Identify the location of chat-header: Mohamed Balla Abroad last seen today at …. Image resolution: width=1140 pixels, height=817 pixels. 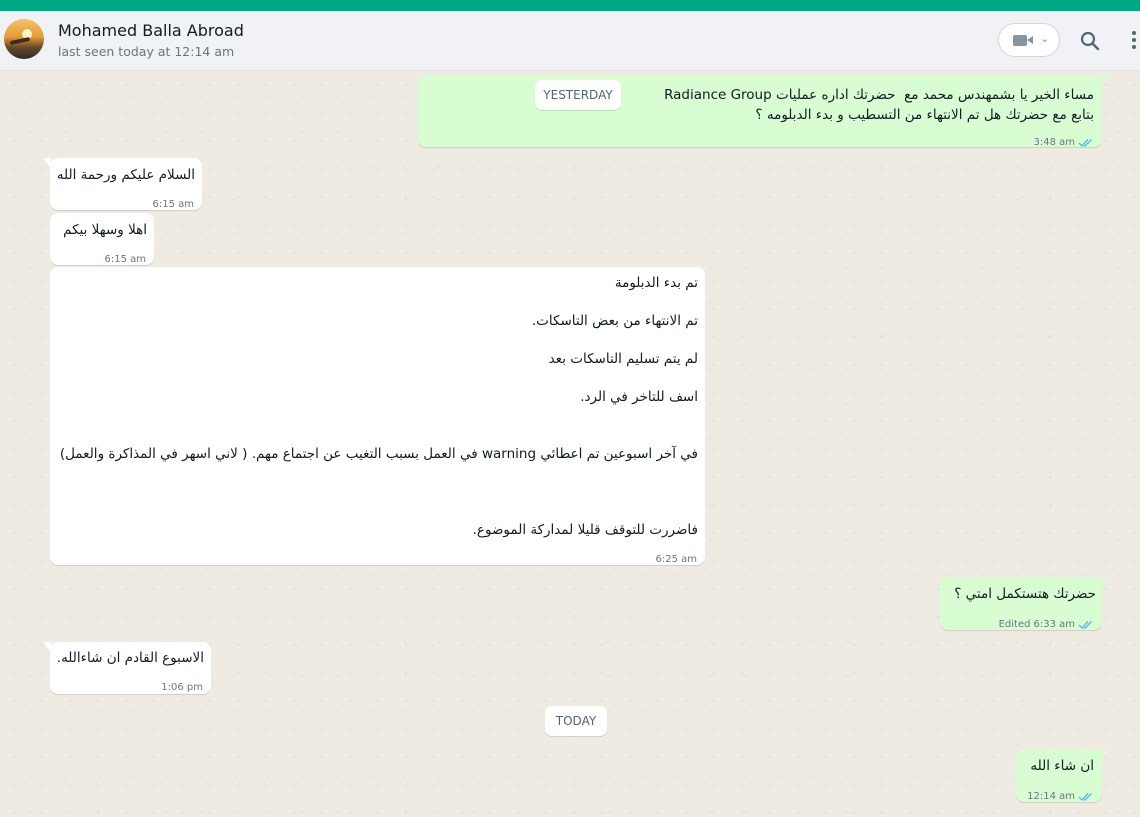
(570, 41).